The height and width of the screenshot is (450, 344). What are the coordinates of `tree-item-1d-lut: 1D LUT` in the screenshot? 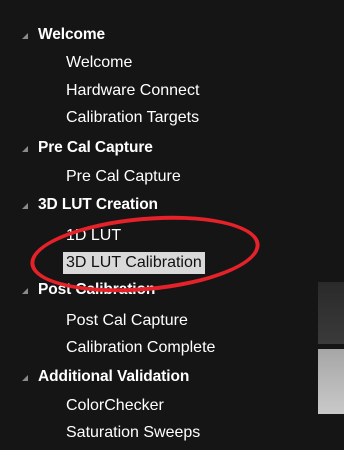 It's located at (93, 236).